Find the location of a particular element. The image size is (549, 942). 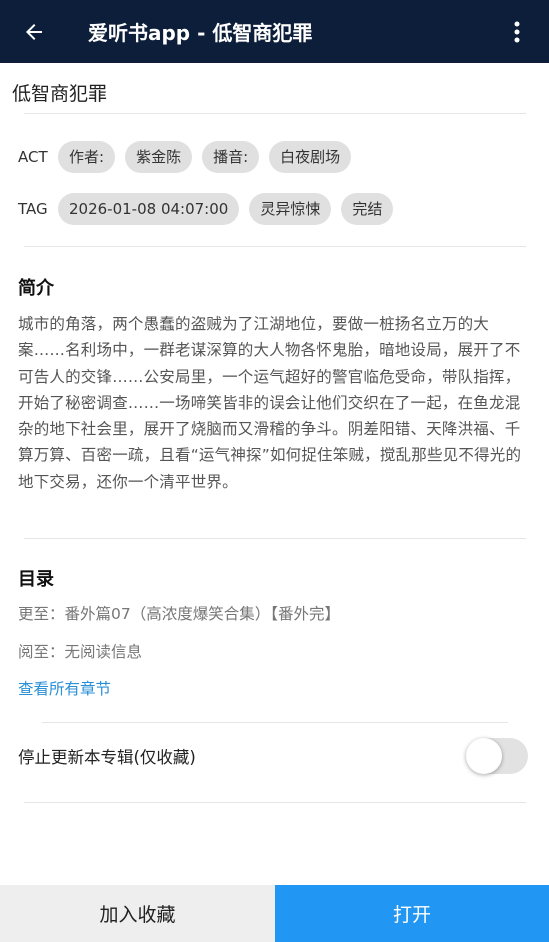

tag-row: TAG 2026-01-08 04:07:00 灵异惊悚 完结 is located at coordinates (210, 209).